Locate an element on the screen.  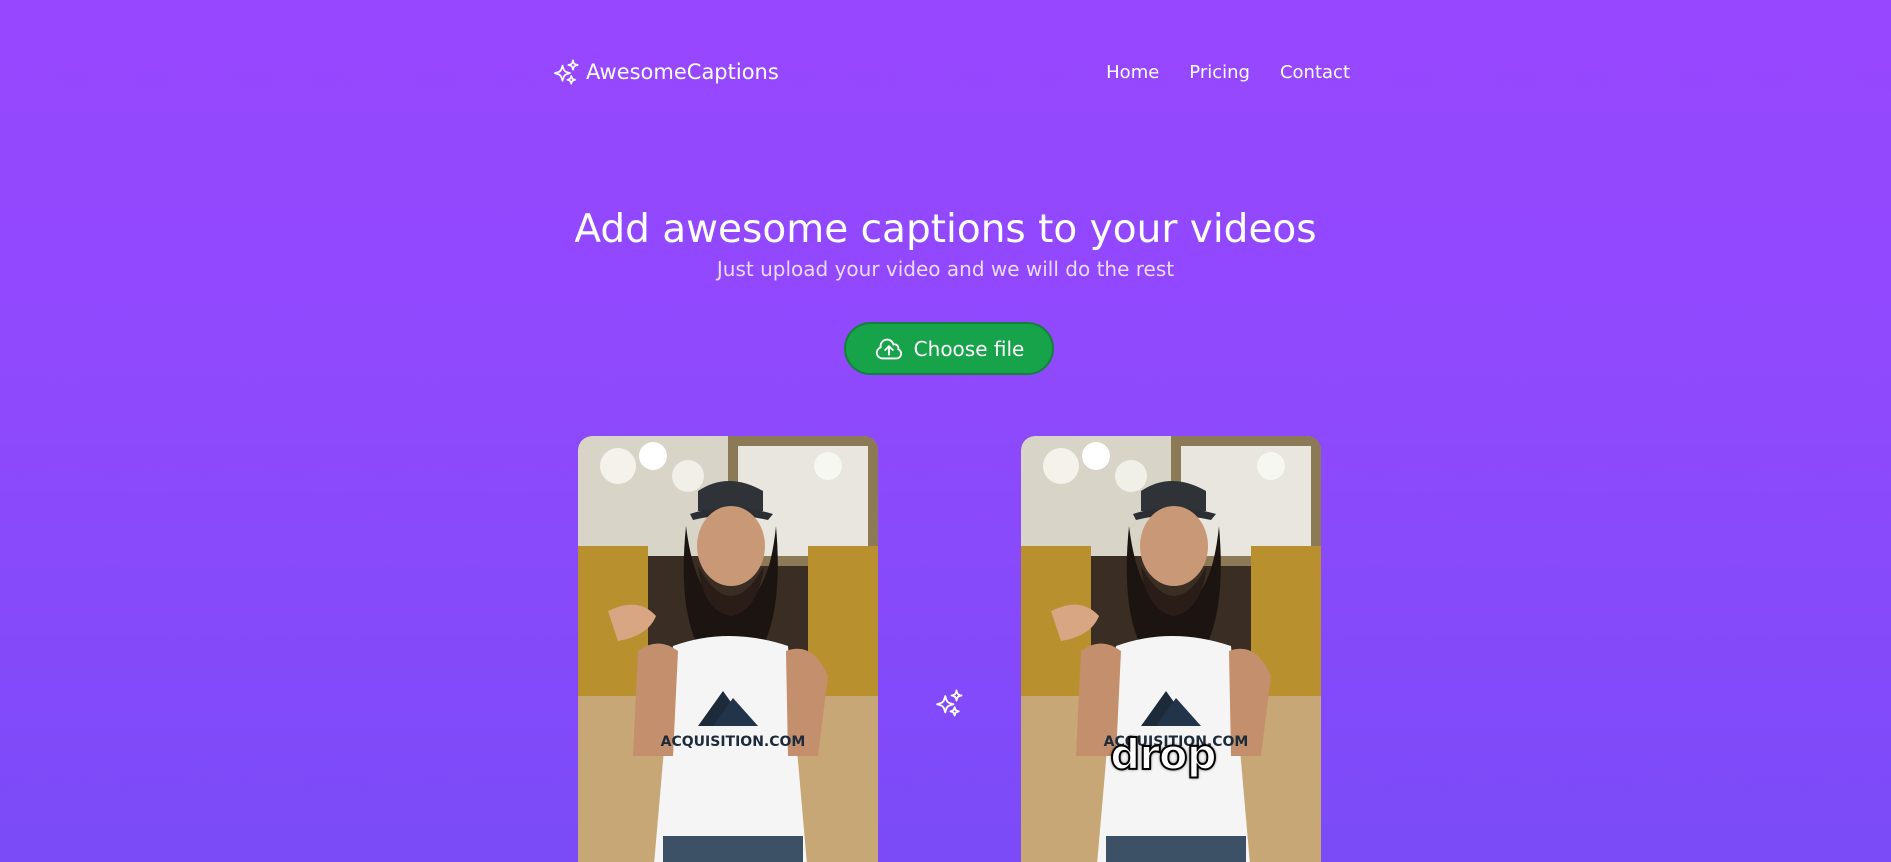
video-frame-original: ACQUISITION.COM is located at coordinates (728, 649).